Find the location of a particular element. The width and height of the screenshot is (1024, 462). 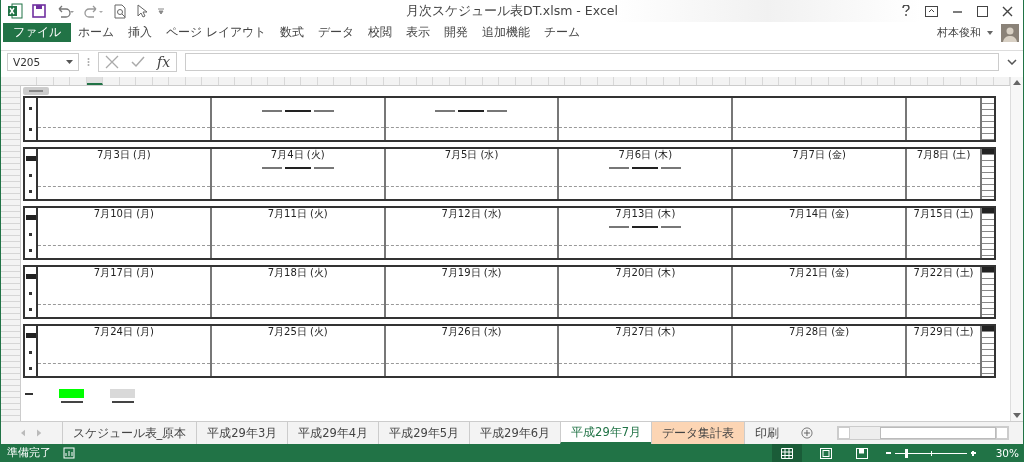

file-tab: ファイル is located at coordinates (37, 32).